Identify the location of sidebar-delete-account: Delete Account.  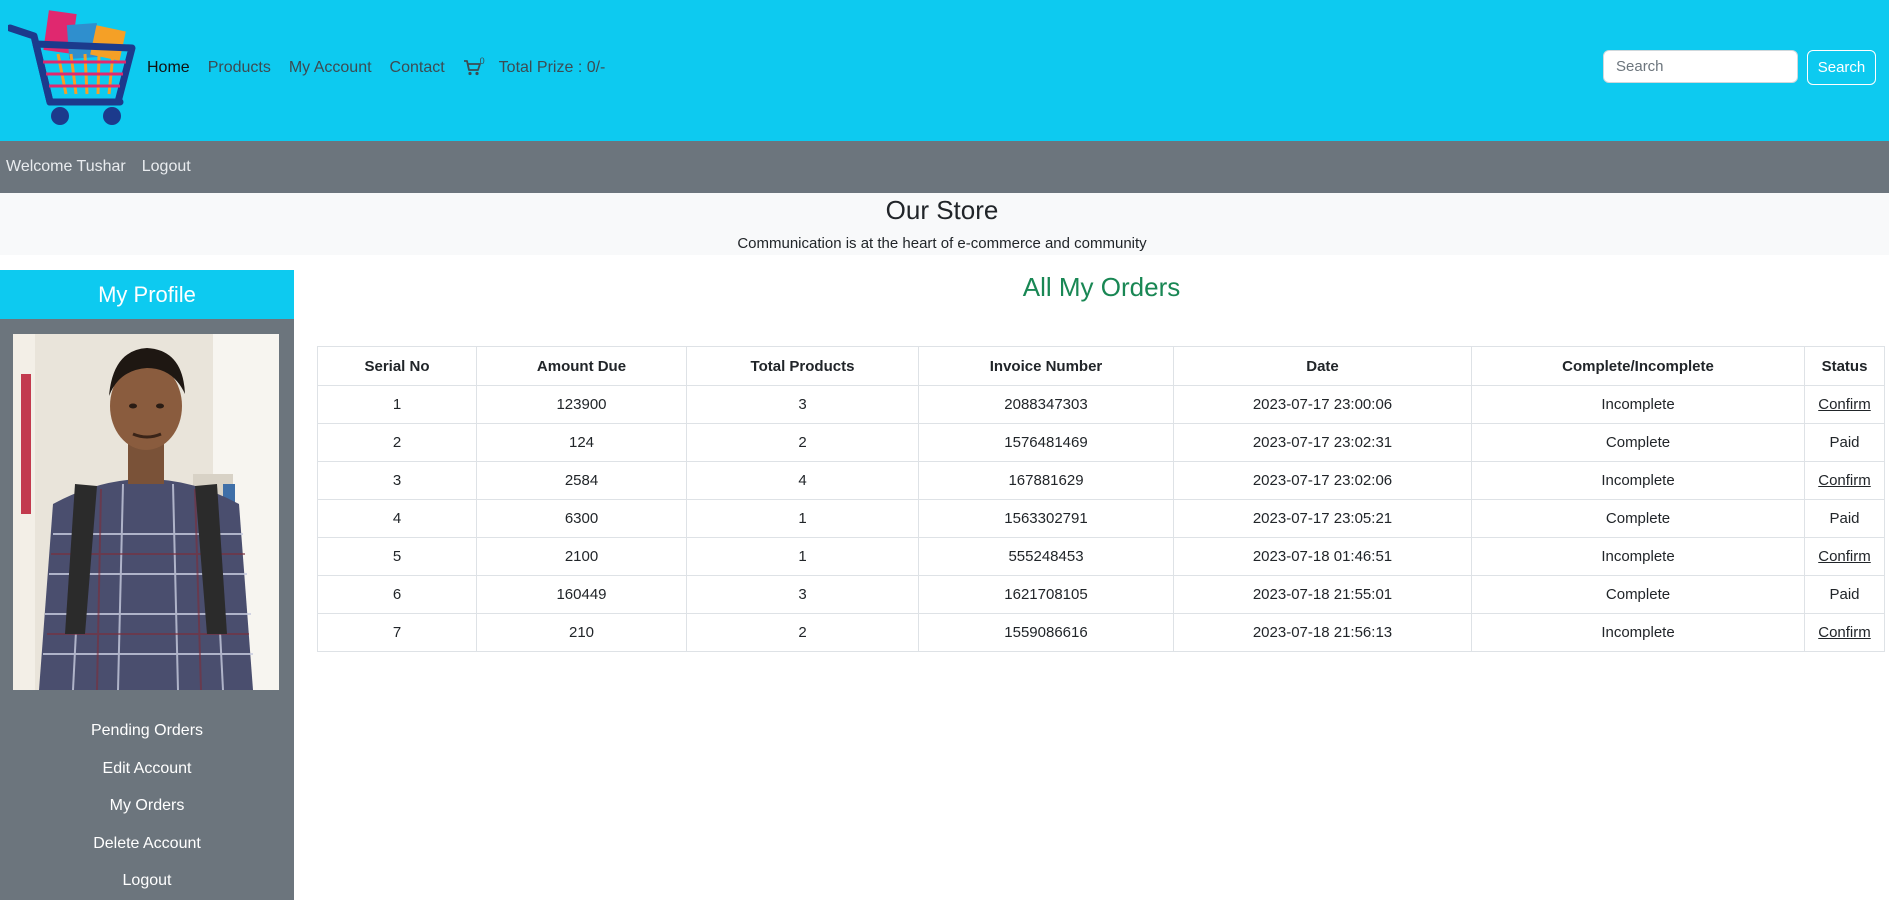
(147, 844).